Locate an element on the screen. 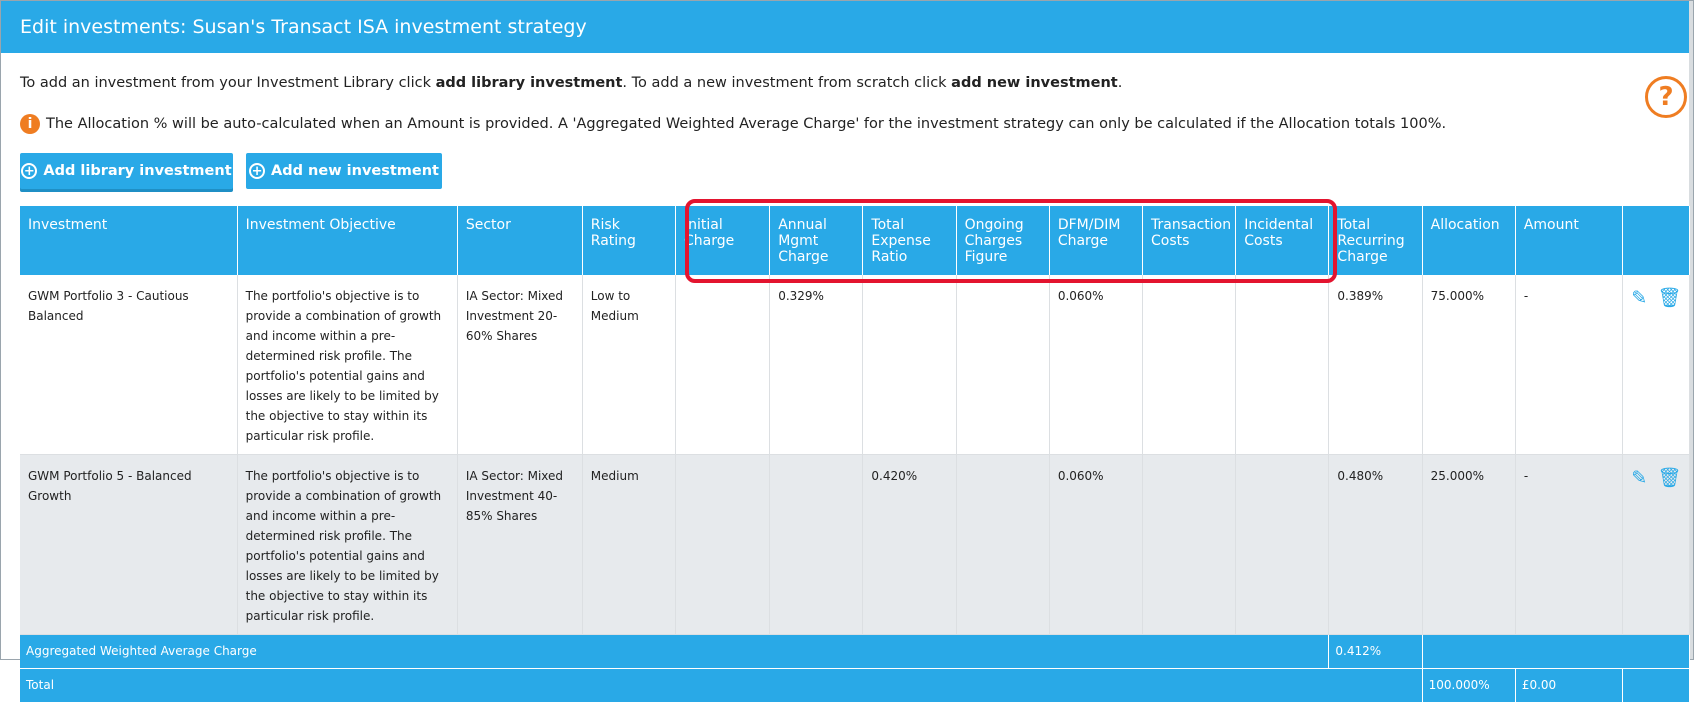  add-new-investment-button: + Add new investment is located at coordinates (344, 171).